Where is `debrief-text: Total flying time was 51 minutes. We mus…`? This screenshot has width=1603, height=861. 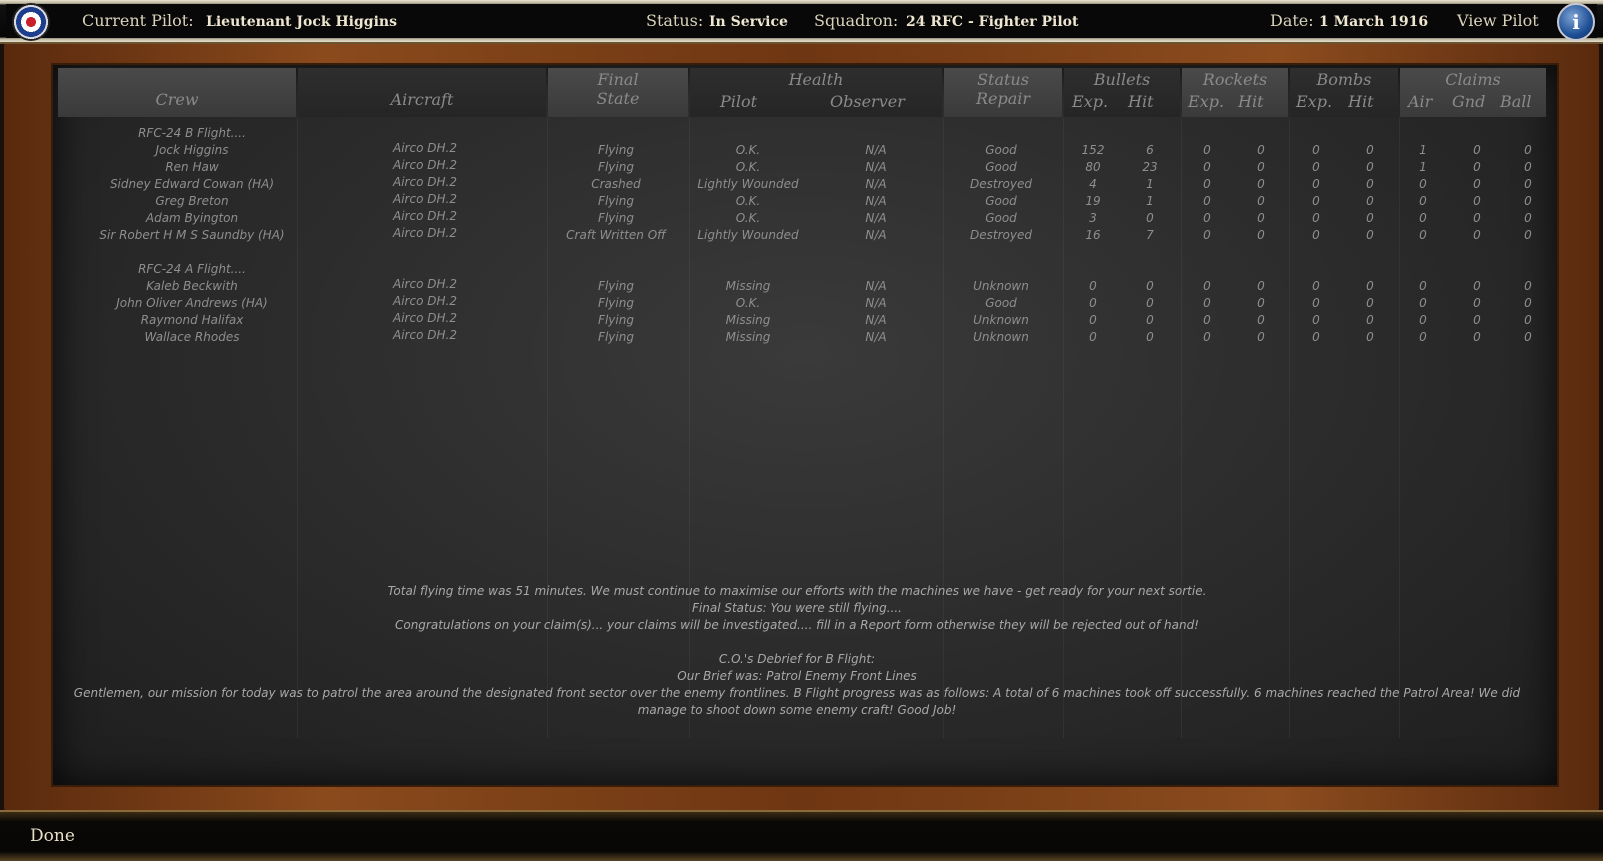
debrief-text: Total flying time was 51 minutes. We mus… is located at coordinates (797, 651).